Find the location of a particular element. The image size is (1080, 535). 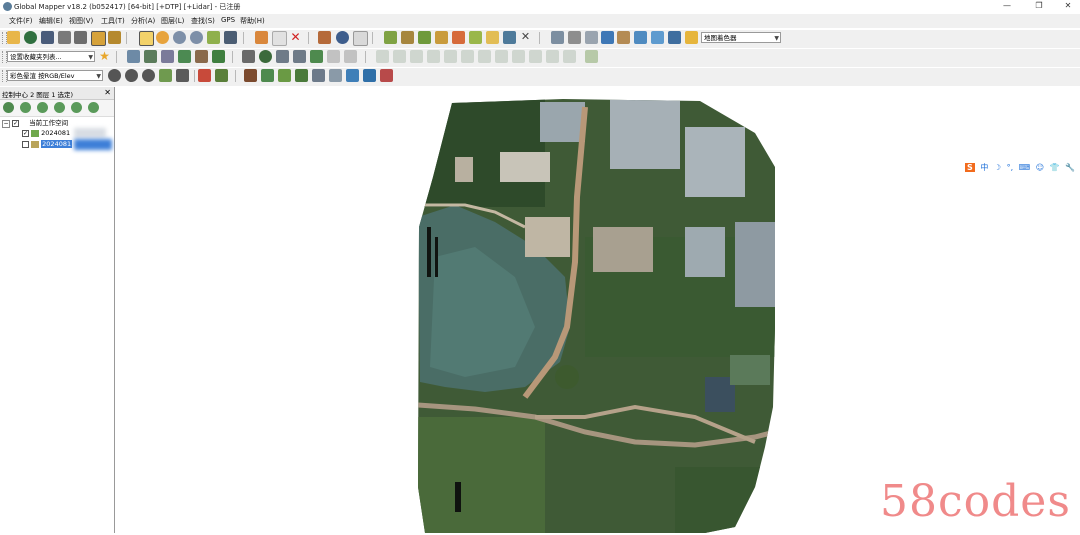

lidar-9-icon is located at coordinates (386, 75).